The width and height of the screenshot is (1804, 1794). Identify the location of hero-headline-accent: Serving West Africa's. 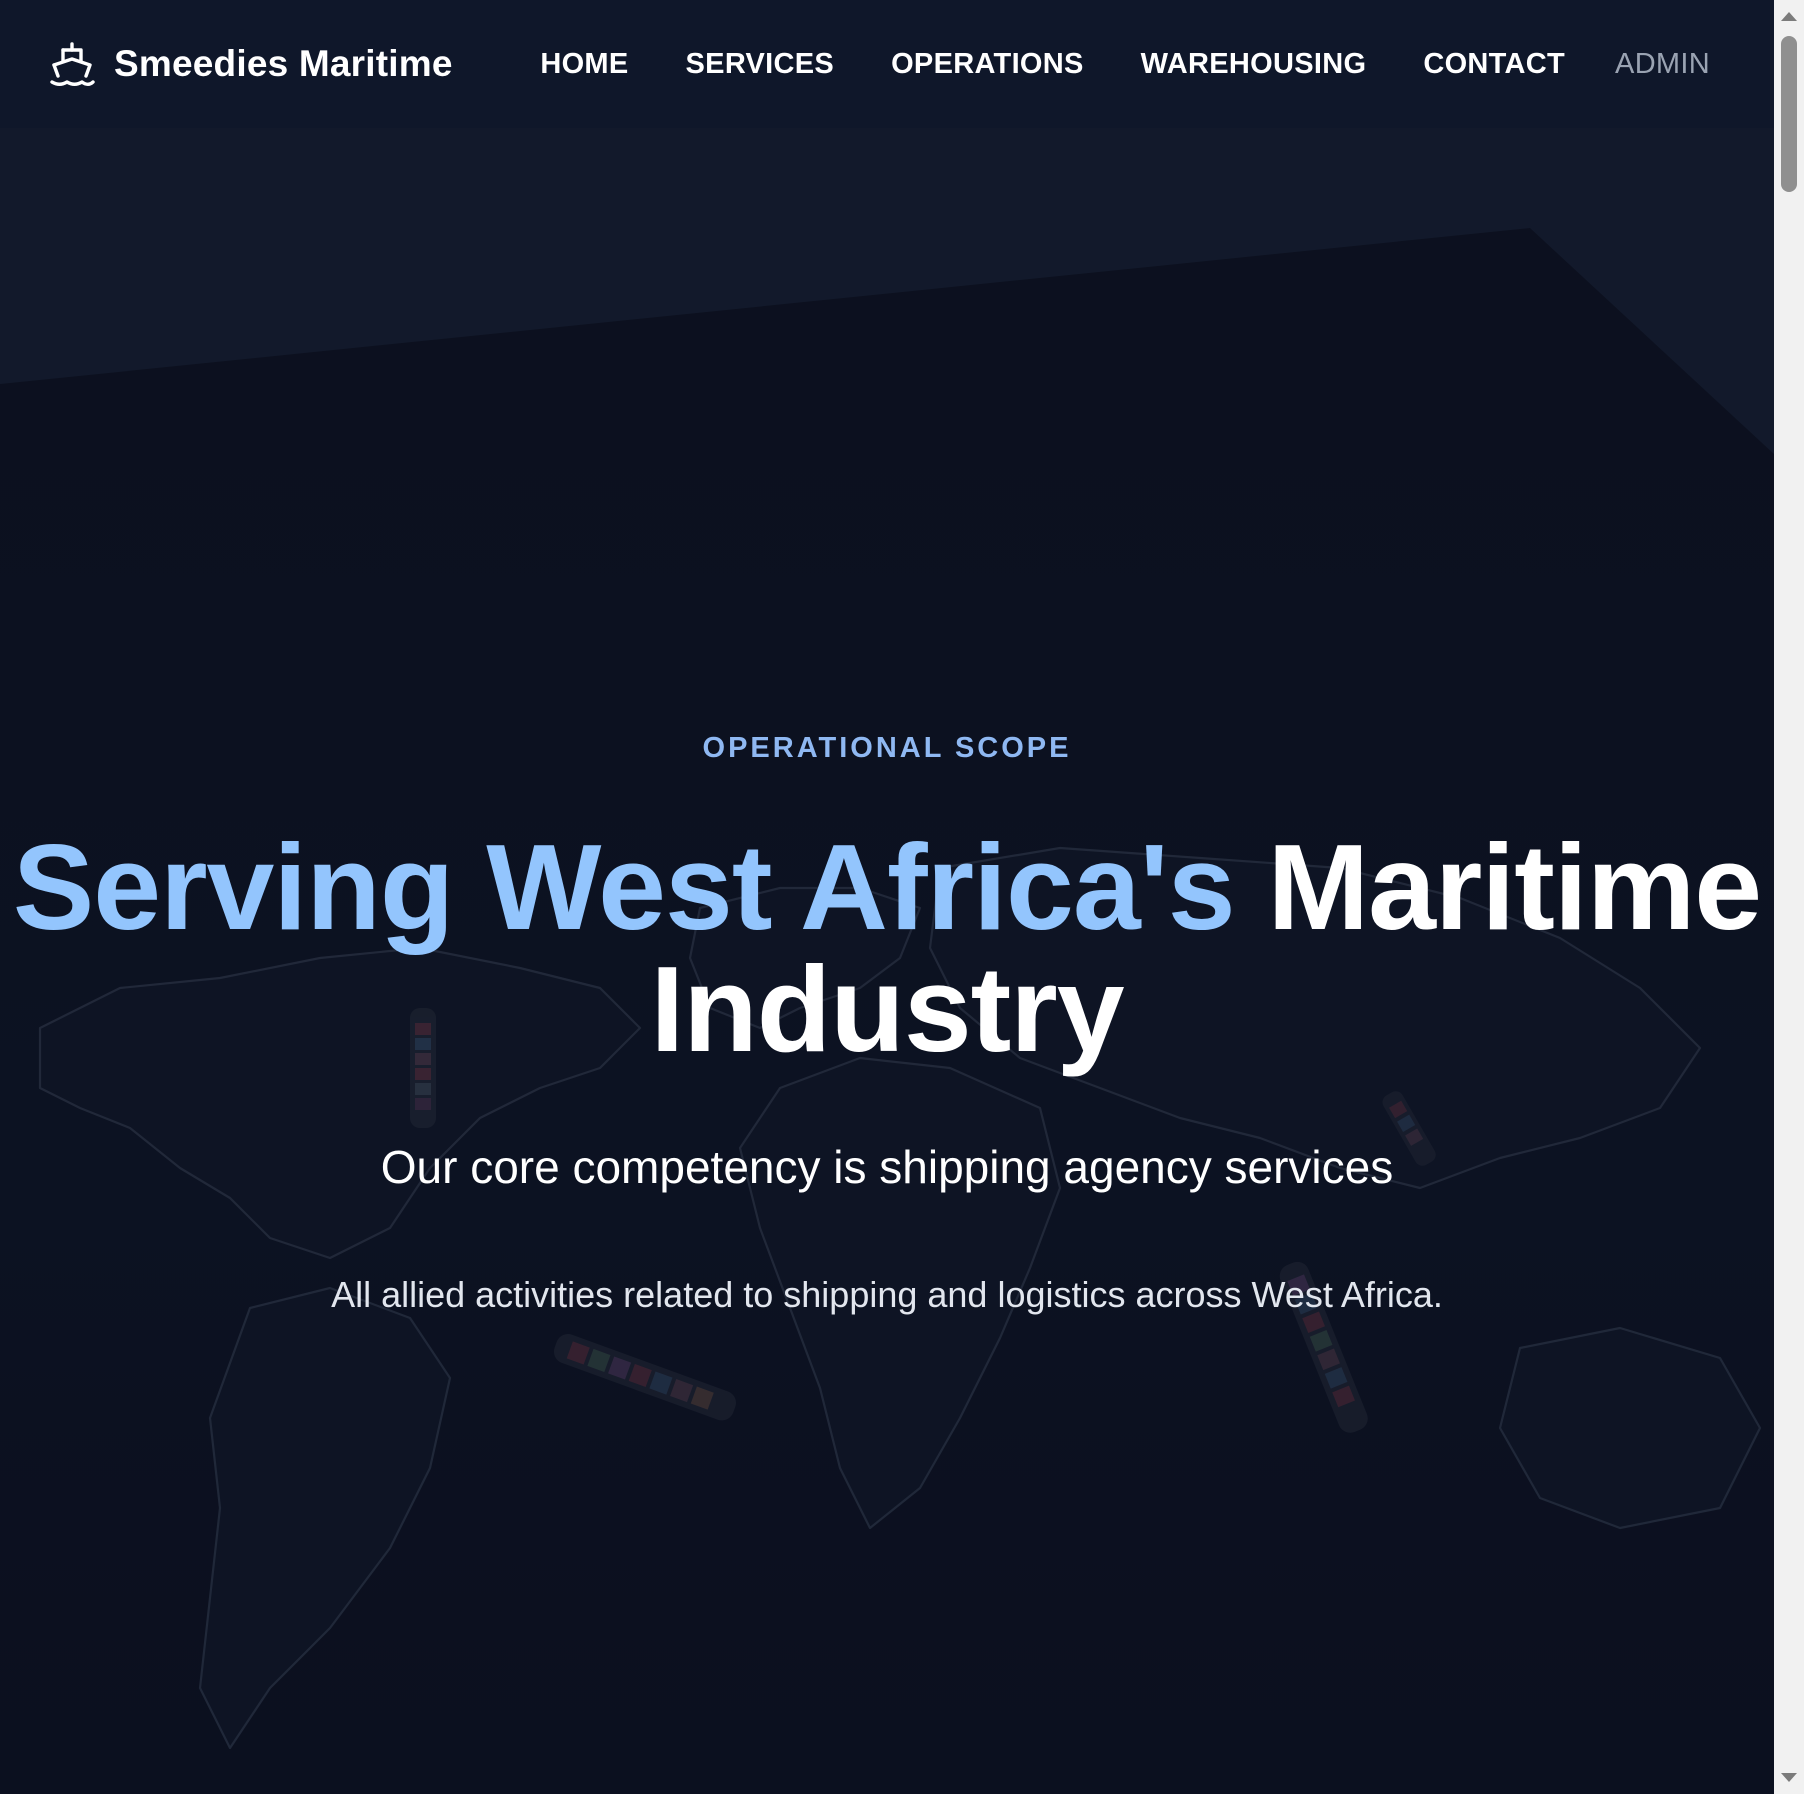
(624, 887).